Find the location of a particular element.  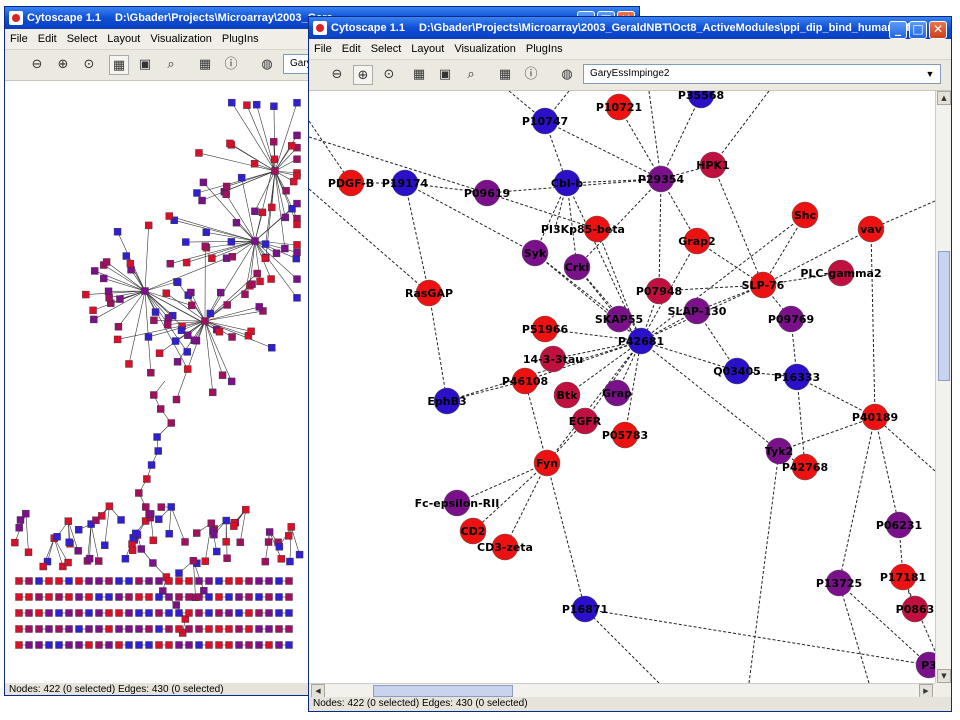

horizontal-scrollbar: ◀ ▶ is located at coordinates (622, 690).